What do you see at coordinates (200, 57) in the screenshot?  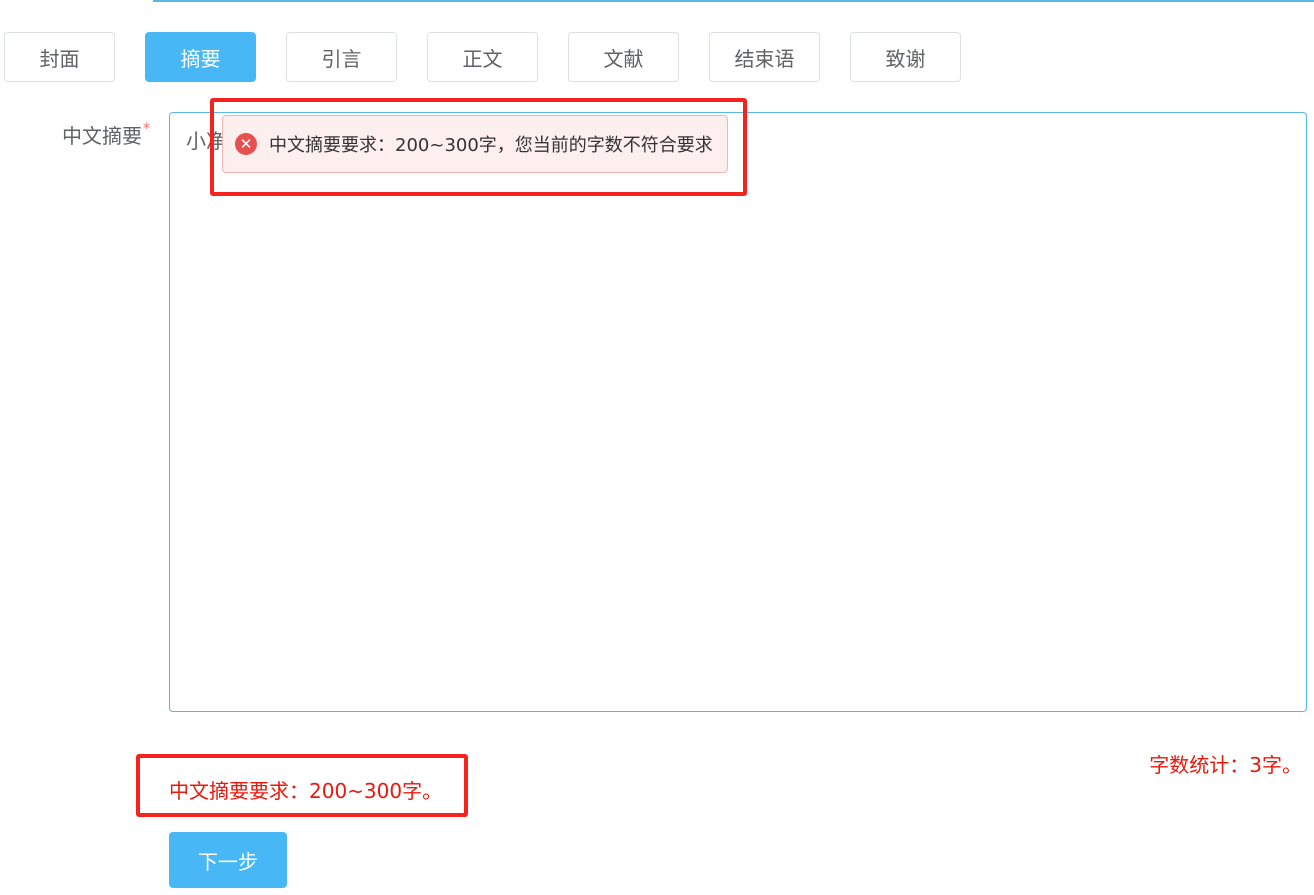 I see `tab-abstract: 摘要` at bounding box center [200, 57].